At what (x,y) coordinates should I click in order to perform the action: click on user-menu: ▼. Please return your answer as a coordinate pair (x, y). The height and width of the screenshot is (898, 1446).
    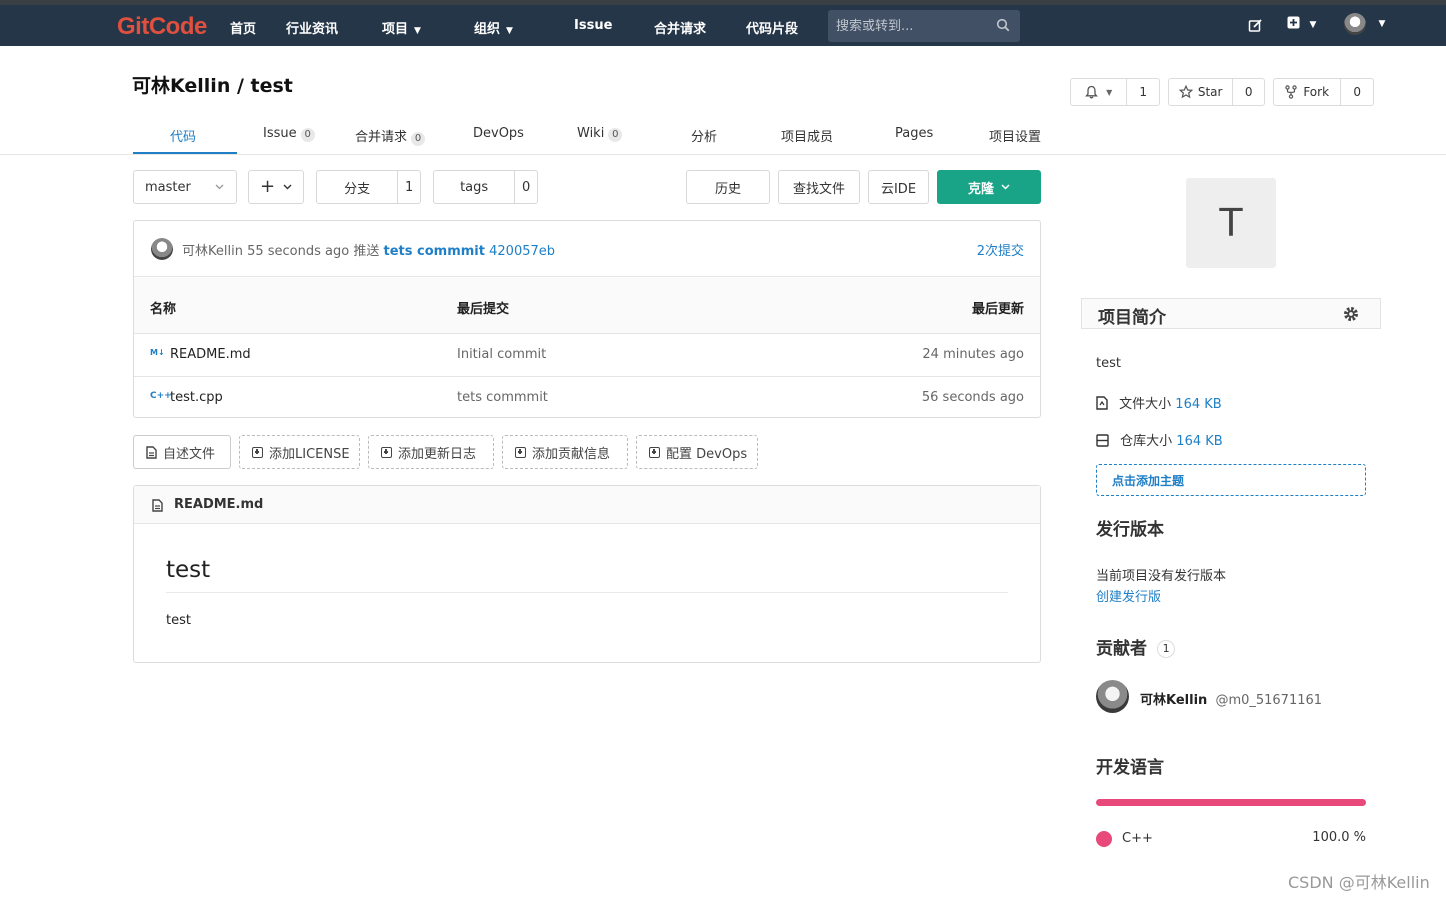
    Looking at the image, I should click on (1364, 24).